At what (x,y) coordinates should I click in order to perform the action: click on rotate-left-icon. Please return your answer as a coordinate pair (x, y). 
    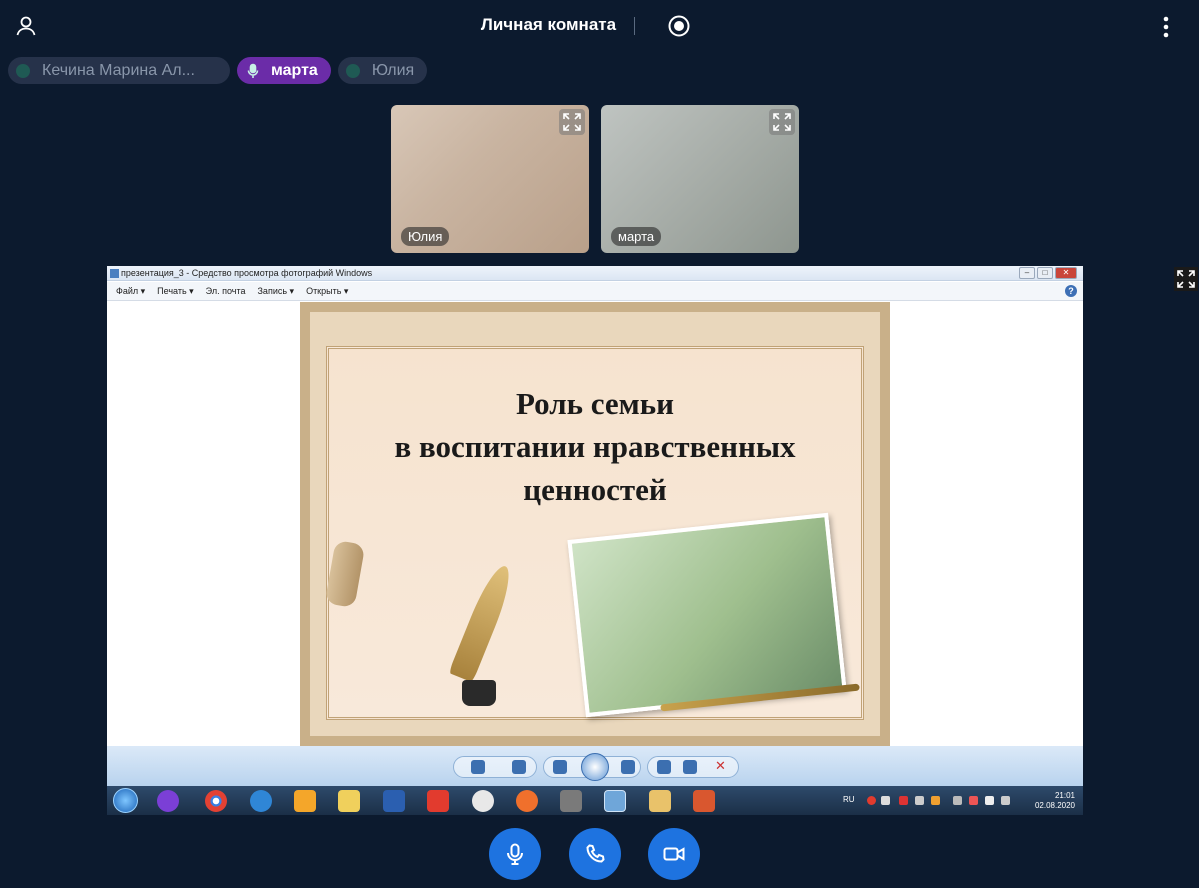
    Looking at the image, I should click on (664, 767).